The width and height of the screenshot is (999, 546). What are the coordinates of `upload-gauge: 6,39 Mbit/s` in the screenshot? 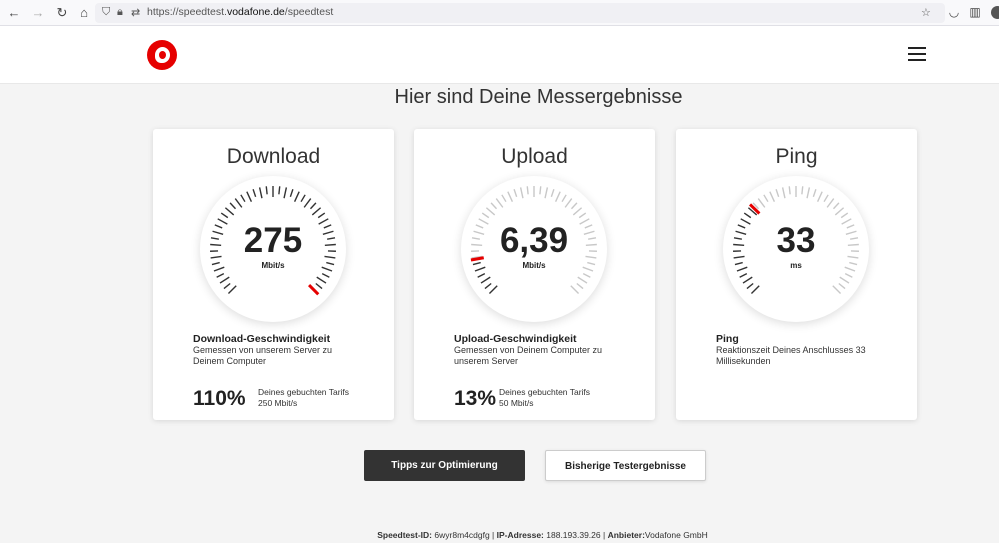 It's located at (534, 249).